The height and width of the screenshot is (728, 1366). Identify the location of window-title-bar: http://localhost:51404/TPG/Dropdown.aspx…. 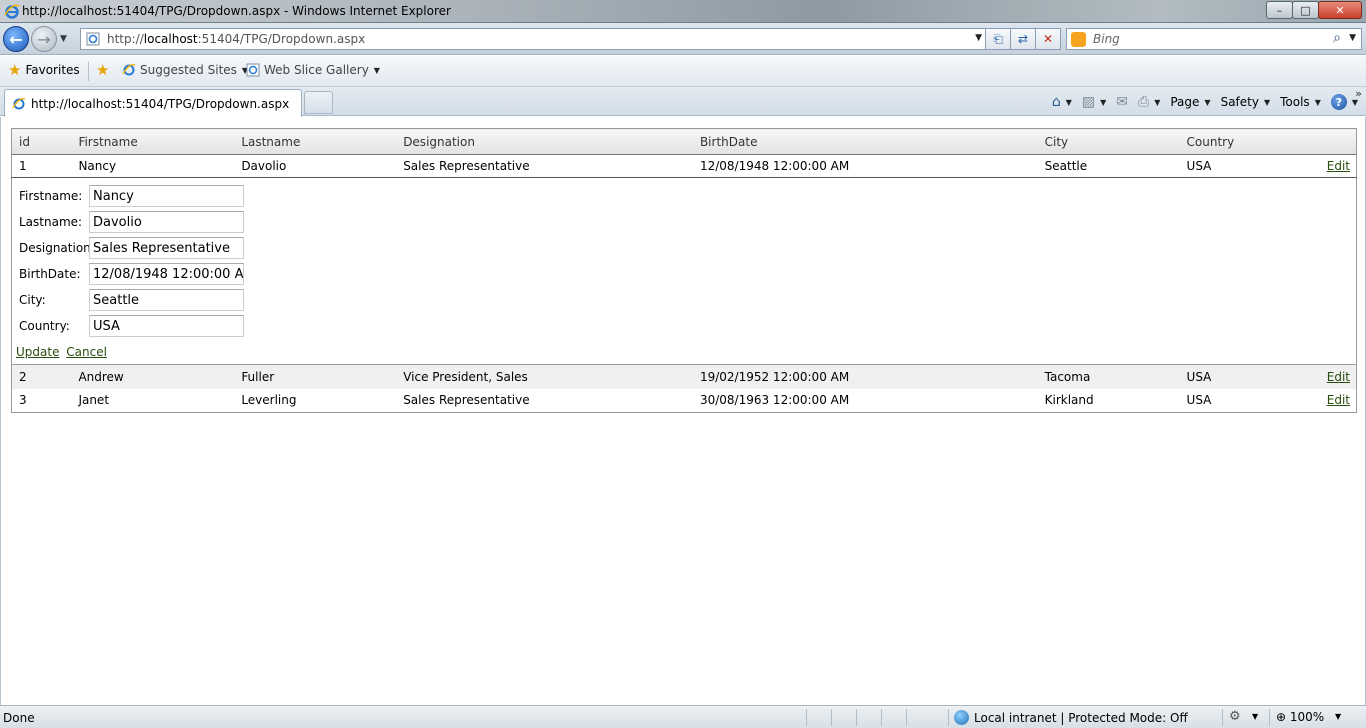
(683, 11).